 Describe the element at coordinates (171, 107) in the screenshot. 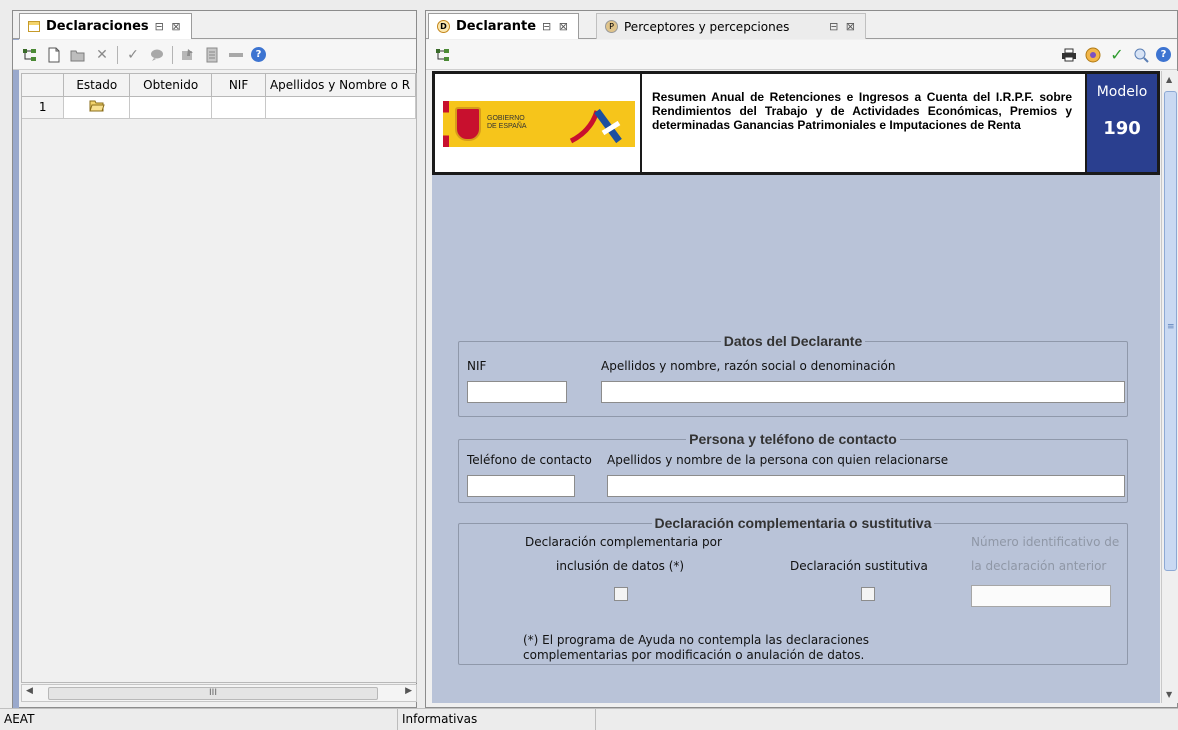

I see `obtenido-cell` at that location.